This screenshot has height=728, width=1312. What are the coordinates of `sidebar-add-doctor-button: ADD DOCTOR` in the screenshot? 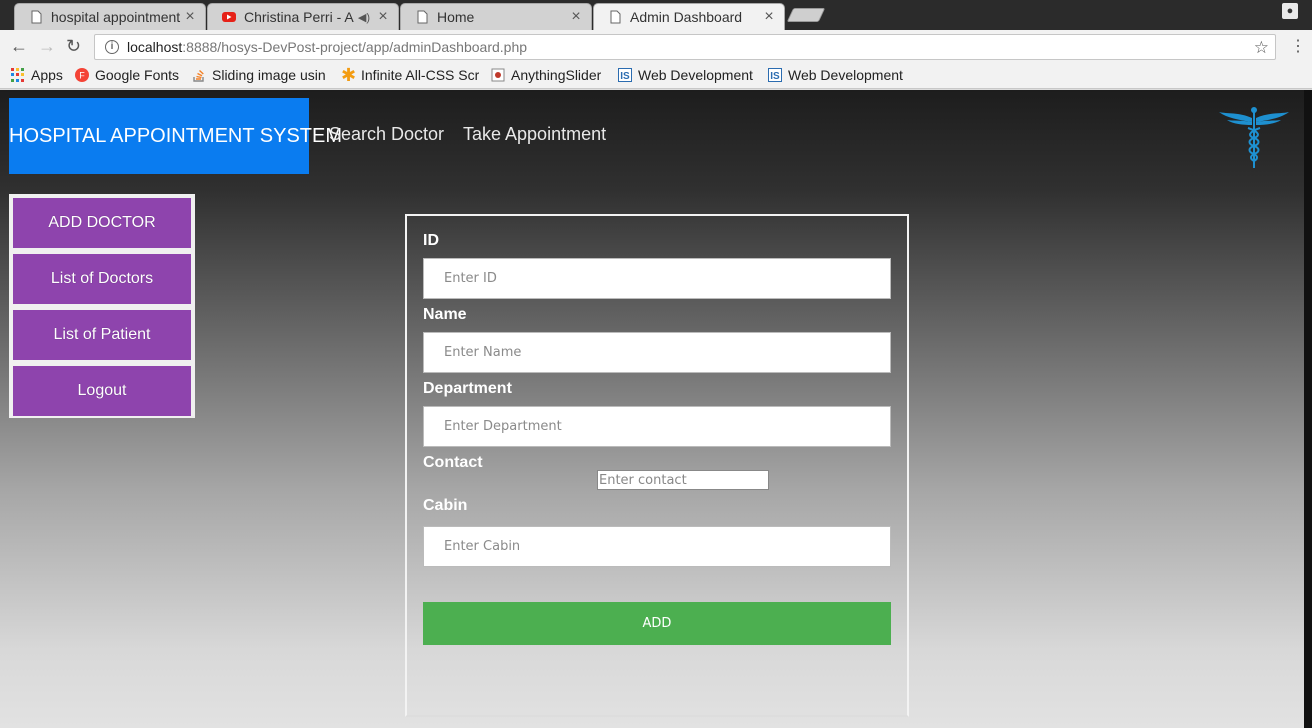 It's located at (102, 223).